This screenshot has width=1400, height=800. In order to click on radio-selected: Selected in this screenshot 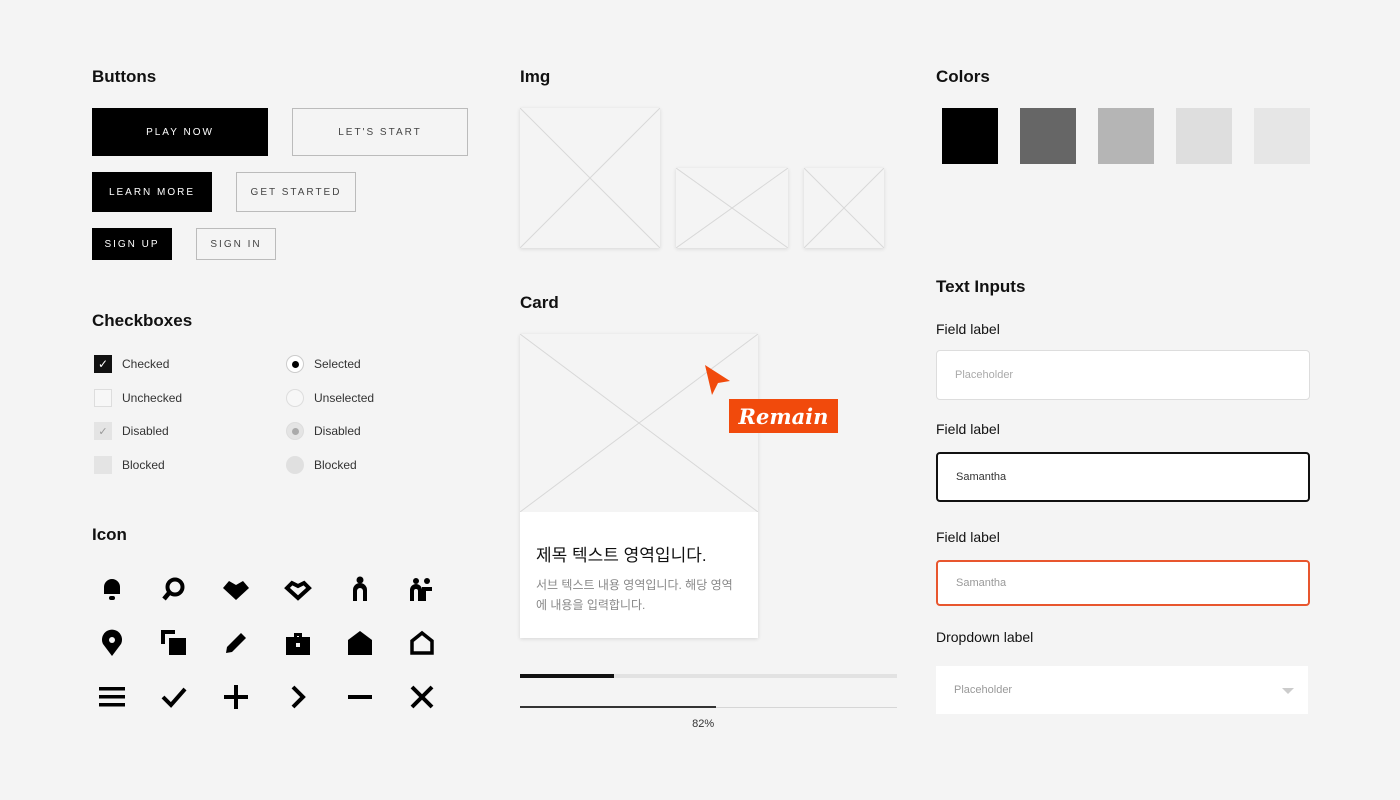, I will do `click(323, 364)`.